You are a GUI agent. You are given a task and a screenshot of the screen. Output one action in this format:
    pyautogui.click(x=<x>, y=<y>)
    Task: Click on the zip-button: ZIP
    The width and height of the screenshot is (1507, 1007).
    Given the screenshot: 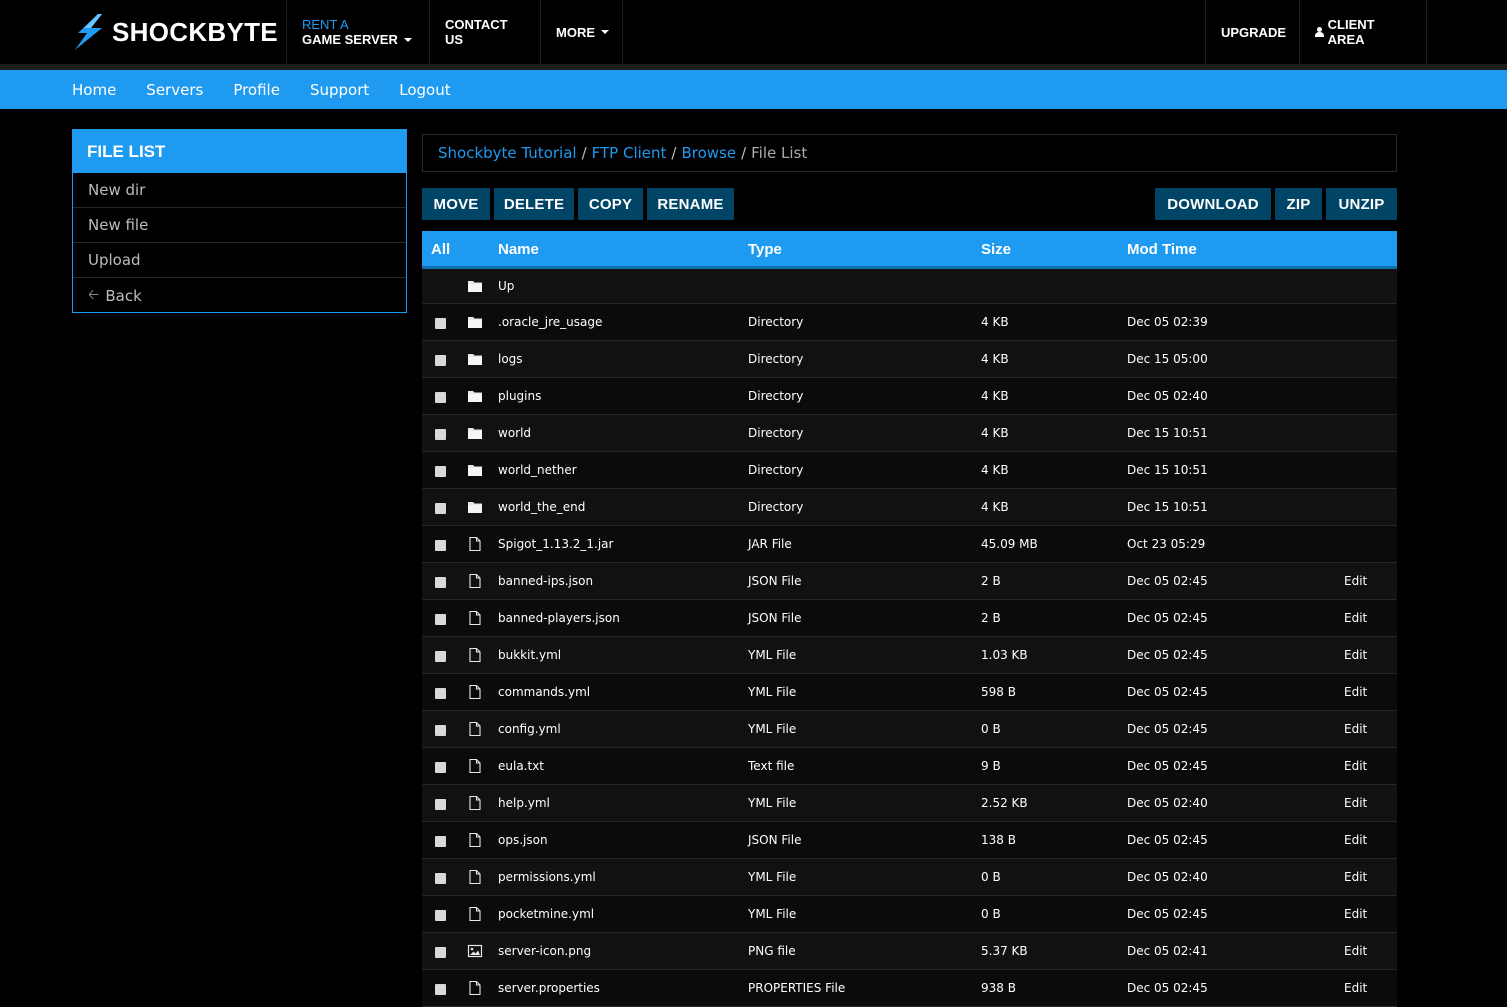 What is the action you would take?
    pyautogui.click(x=1298, y=204)
    